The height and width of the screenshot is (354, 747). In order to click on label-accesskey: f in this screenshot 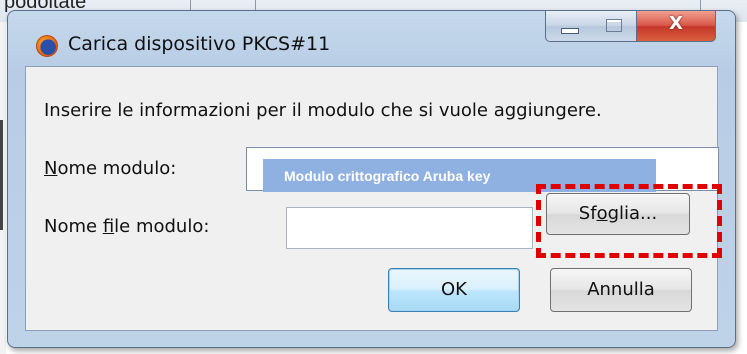, I will do `click(108, 226)`.